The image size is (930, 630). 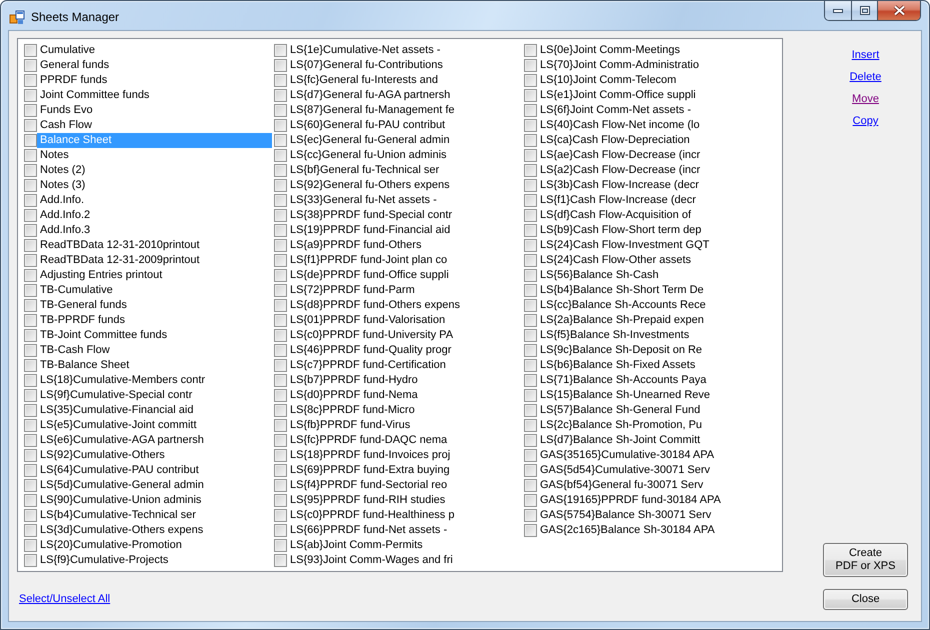 What do you see at coordinates (865, 121) in the screenshot?
I see `sheet-action-link: Copy` at bounding box center [865, 121].